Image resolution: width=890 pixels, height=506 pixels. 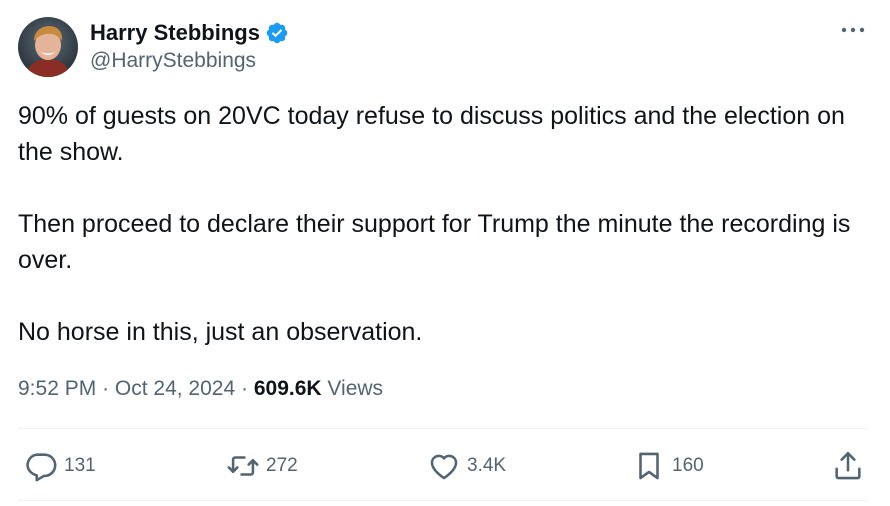 I want to click on more-horizontal-icon, so click(x=853, y=30).